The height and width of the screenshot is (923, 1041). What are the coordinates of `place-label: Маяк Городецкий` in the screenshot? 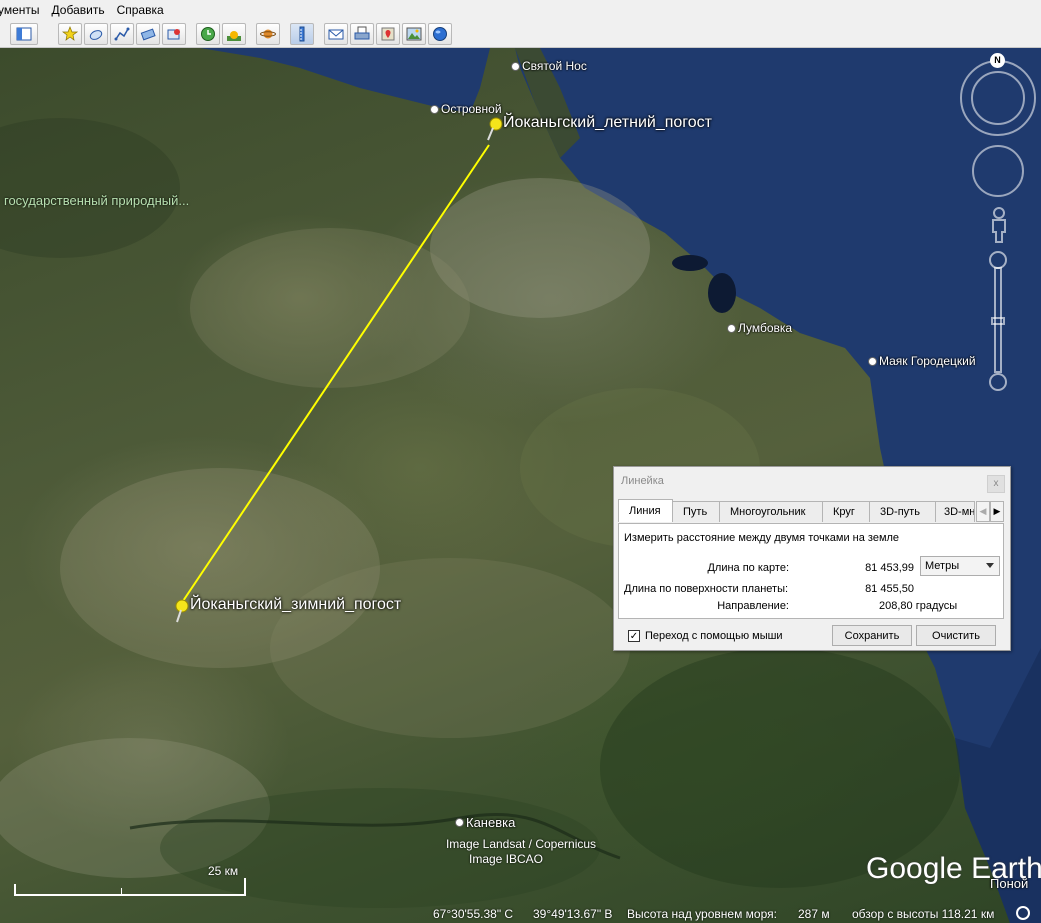 It's located at (927, 361).